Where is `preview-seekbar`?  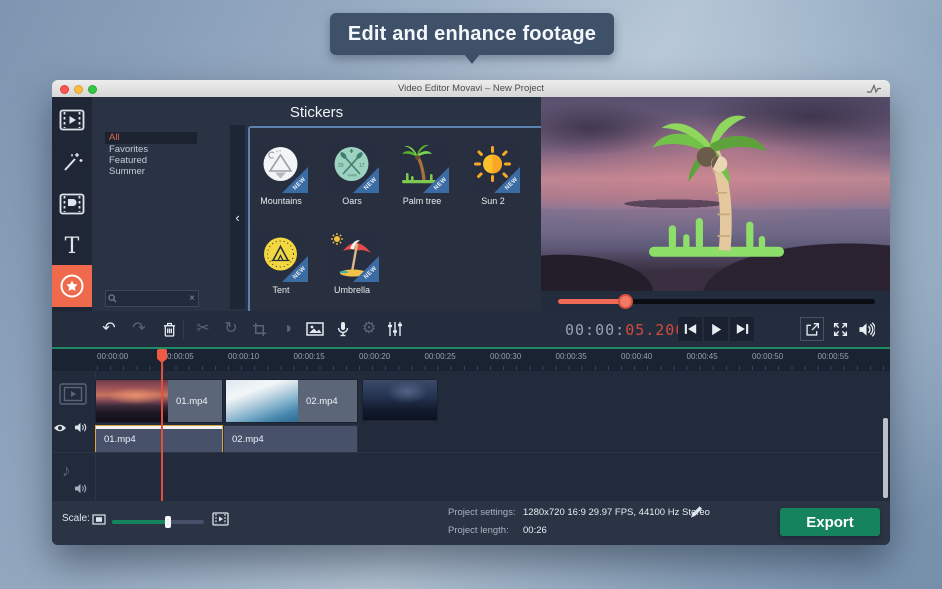 preview-seekbar is located at coordinates (716, 301).